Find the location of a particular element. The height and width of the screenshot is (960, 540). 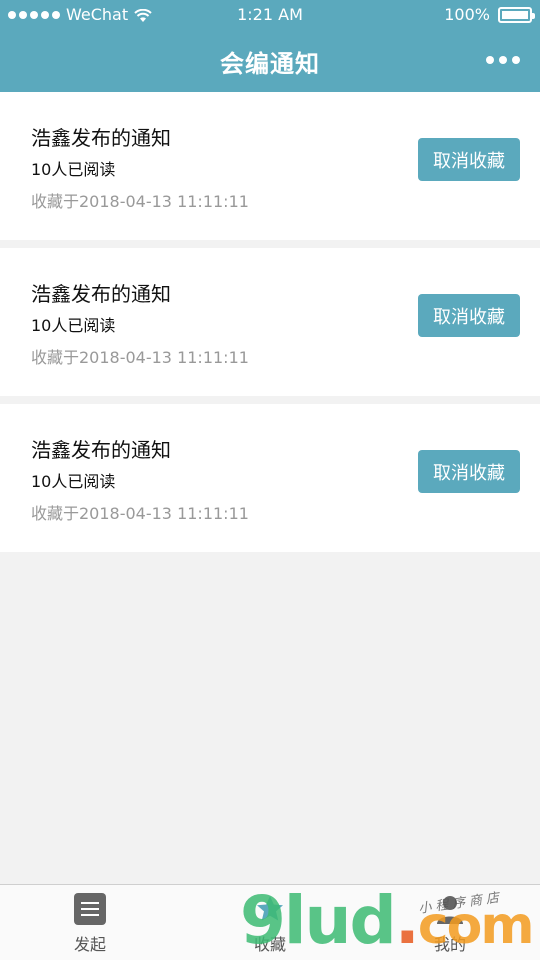

tab-label: 我的 is located at coordinates (449, 944).